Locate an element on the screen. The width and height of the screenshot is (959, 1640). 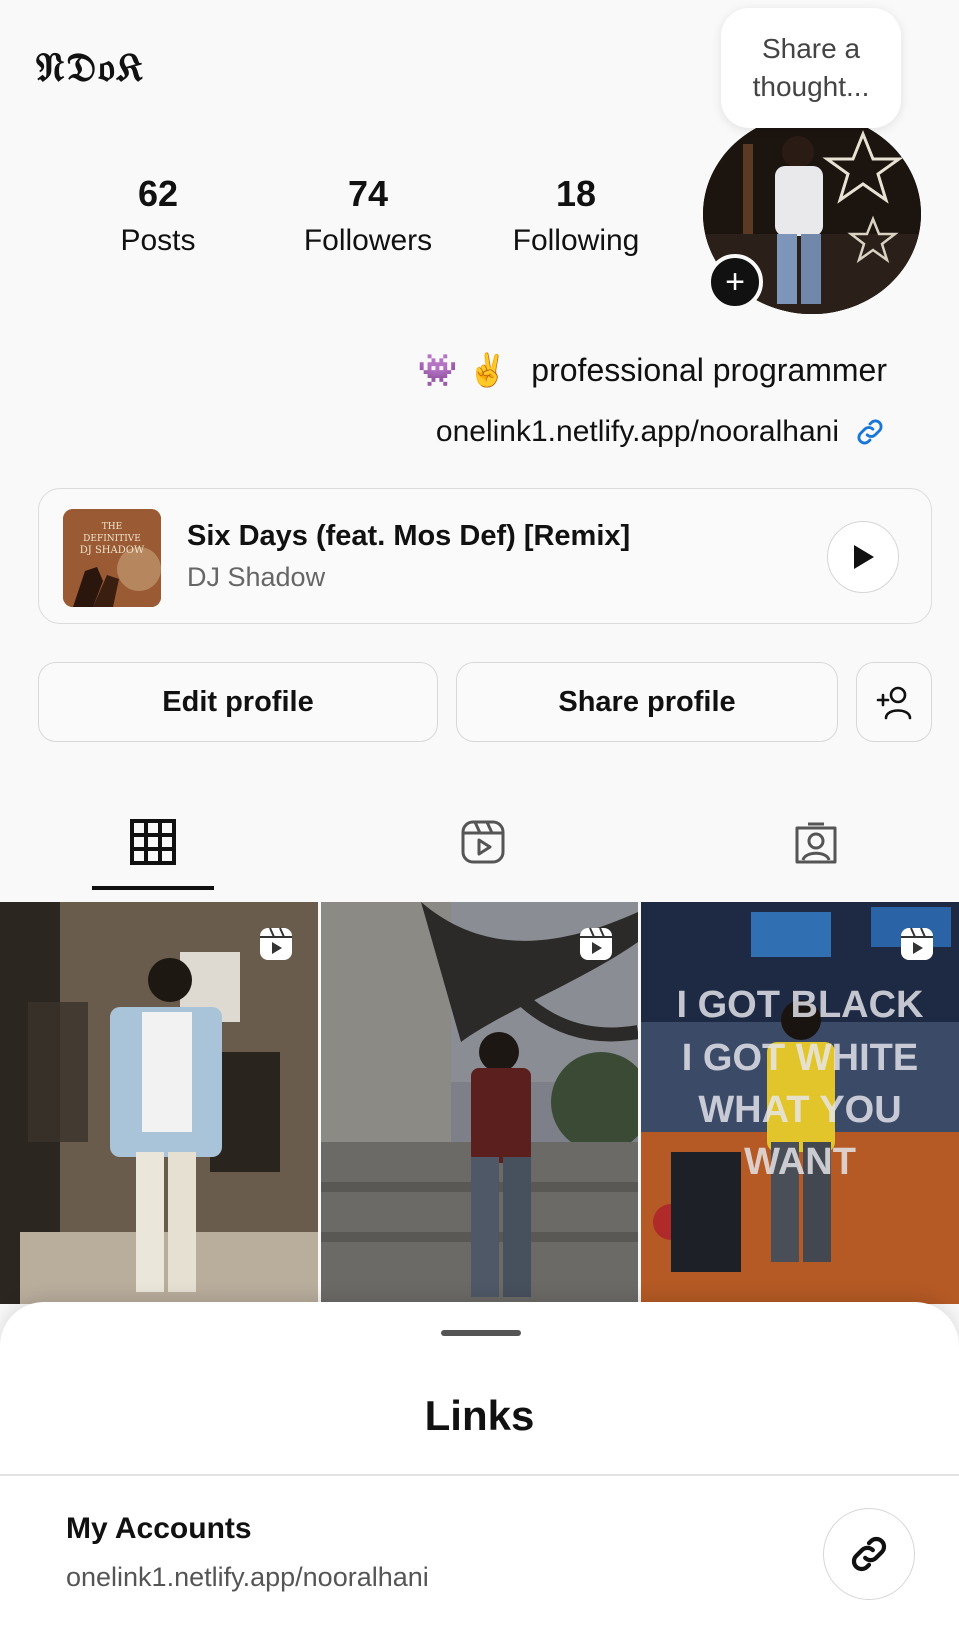
add-story-button: + is located at coordinates (735, 282).